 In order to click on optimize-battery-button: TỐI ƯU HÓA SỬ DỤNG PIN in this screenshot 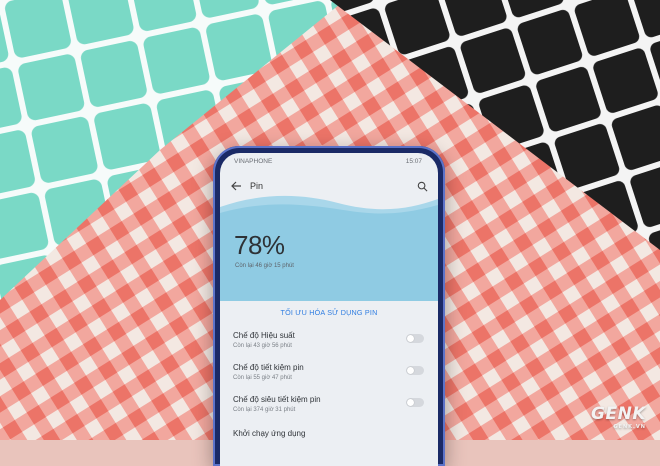, I will do `click(329, 312)`.